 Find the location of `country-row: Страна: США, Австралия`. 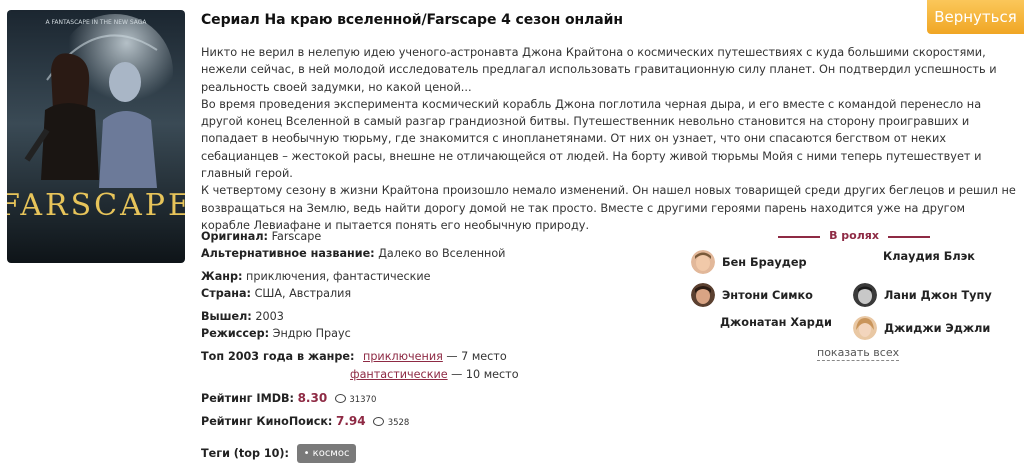

country-row: Страна: США, Австралия is located at coordinates (276, 293).